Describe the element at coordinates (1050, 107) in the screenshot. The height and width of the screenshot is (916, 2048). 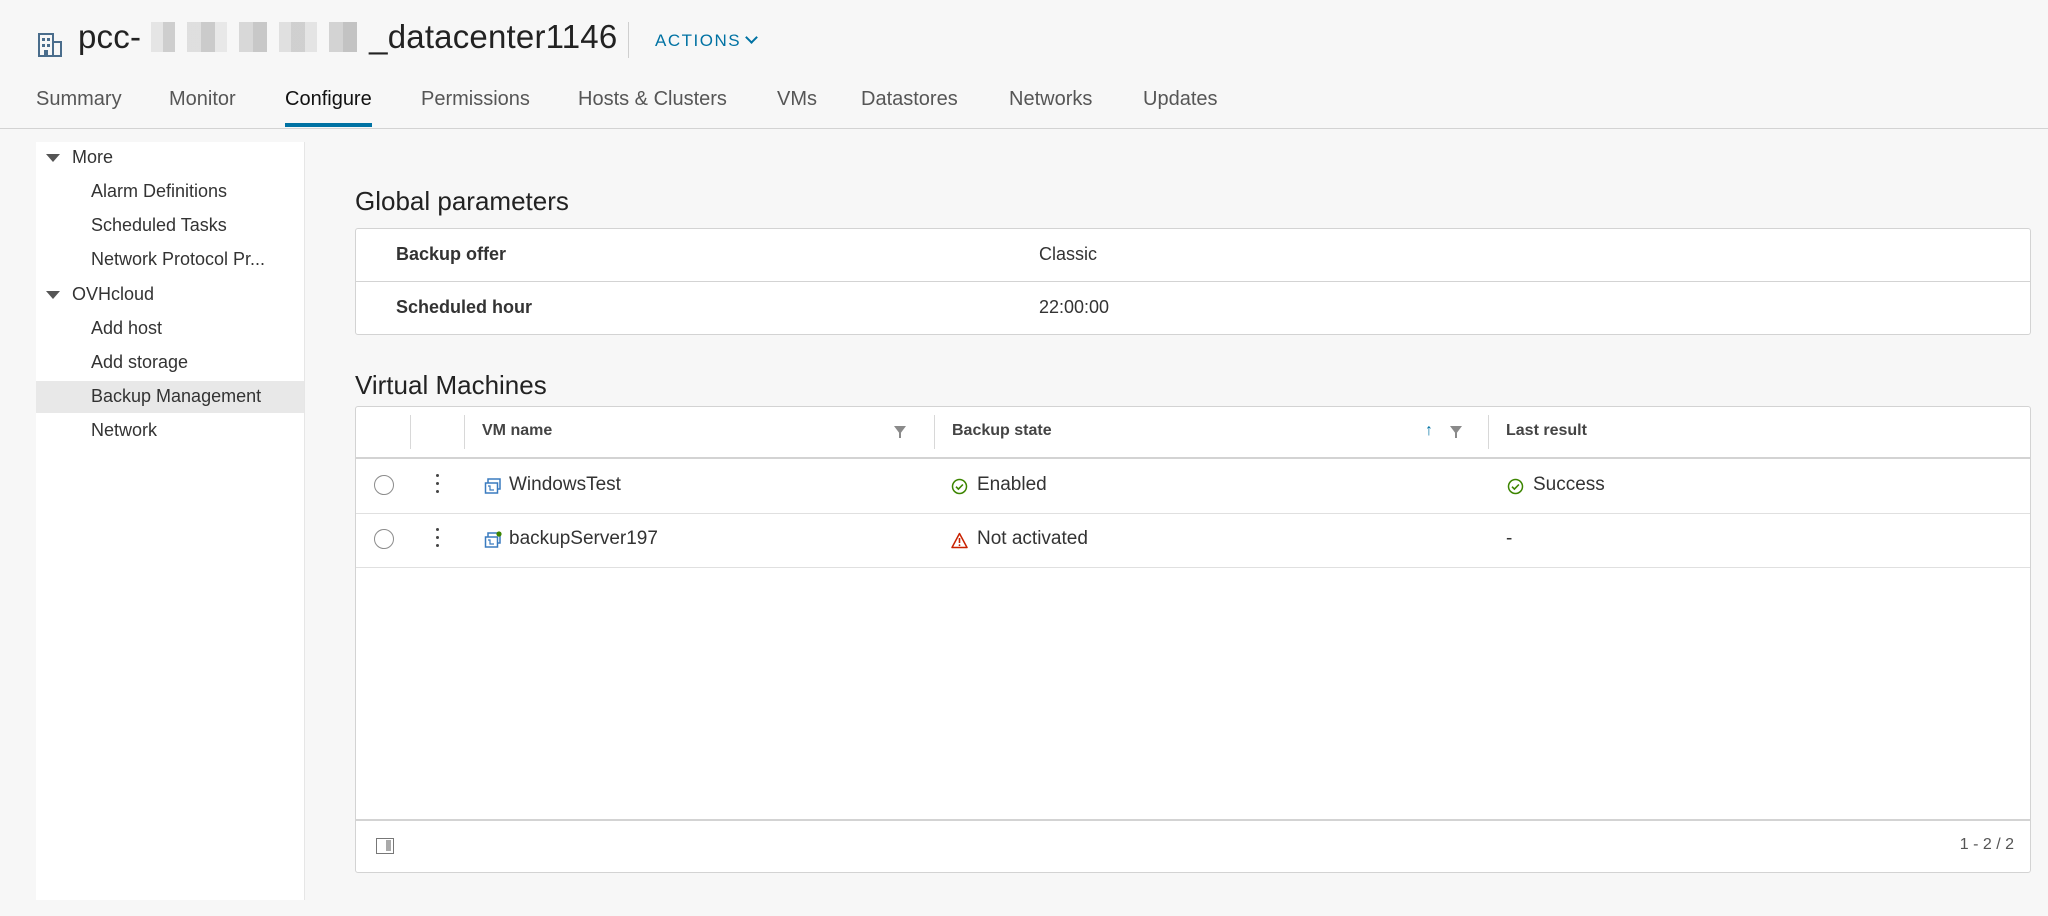
I see `tab-networks: Networks` at that location.